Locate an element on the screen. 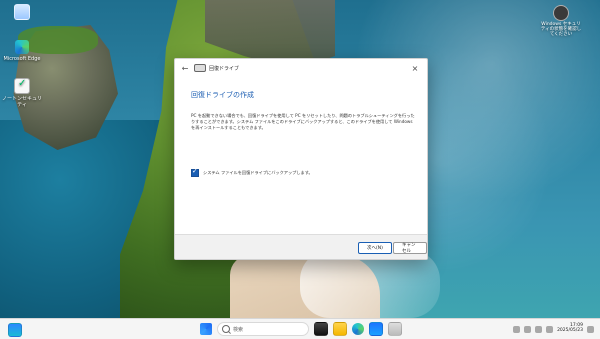 Image resolution: width=600 pixels, height=339 pixels. widgets-icon is located at coordinates (15, 330).